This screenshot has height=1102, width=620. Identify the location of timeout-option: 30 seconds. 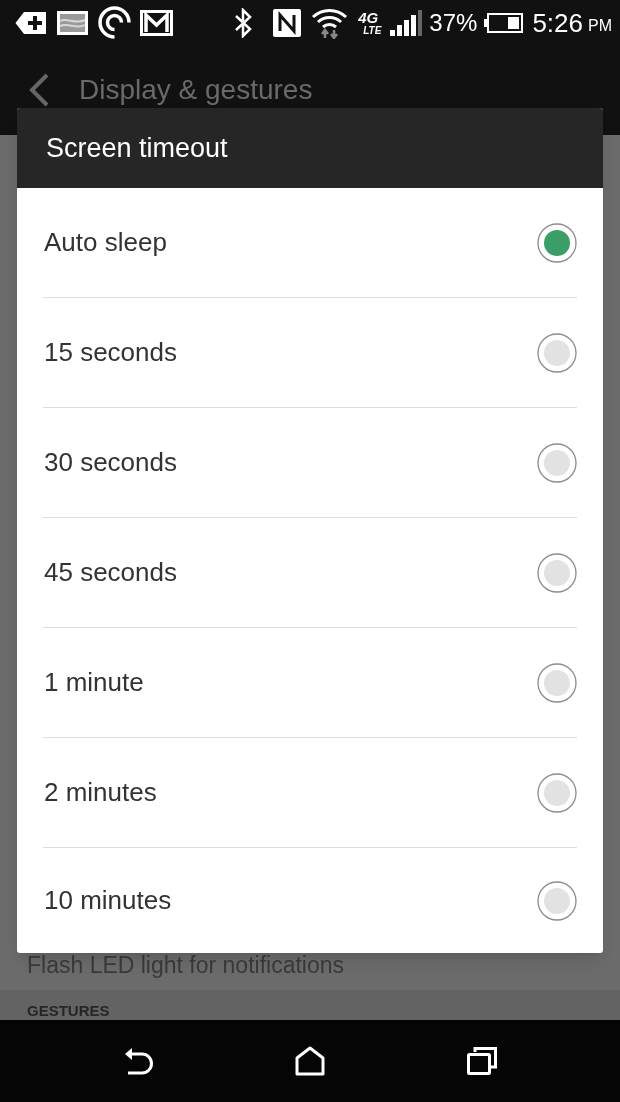
(310, 462).